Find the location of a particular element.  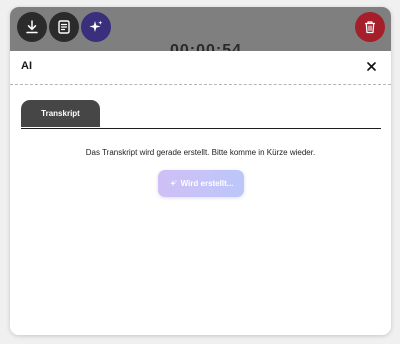

ai-sparkle-icon is located at coordinates (96, 26).